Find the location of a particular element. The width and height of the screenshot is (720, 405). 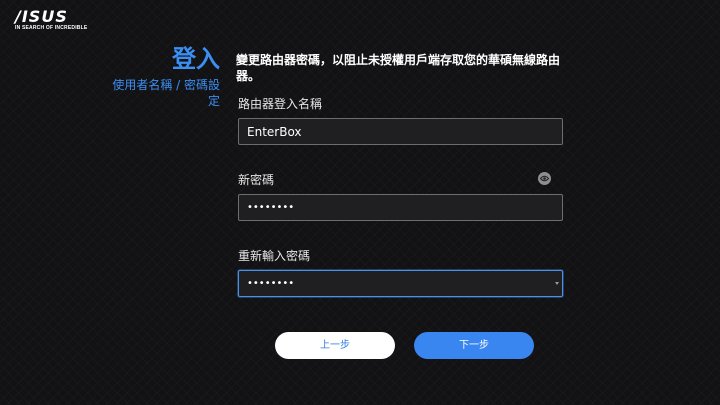

logo-wordmark: /ISUS is located at coordinates (41, 16).